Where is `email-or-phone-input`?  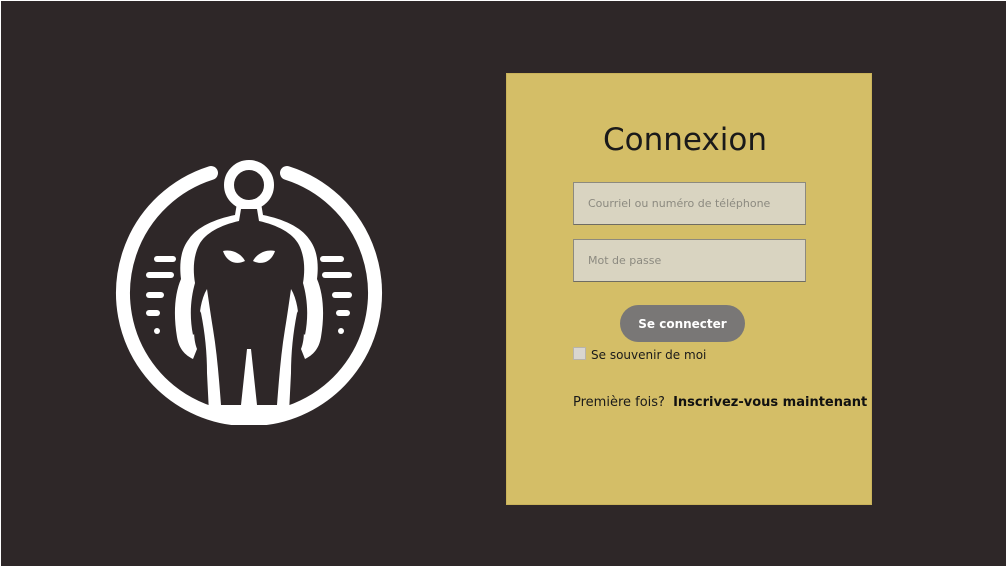
email-or-phone-input is located at coordinates (689, 203).